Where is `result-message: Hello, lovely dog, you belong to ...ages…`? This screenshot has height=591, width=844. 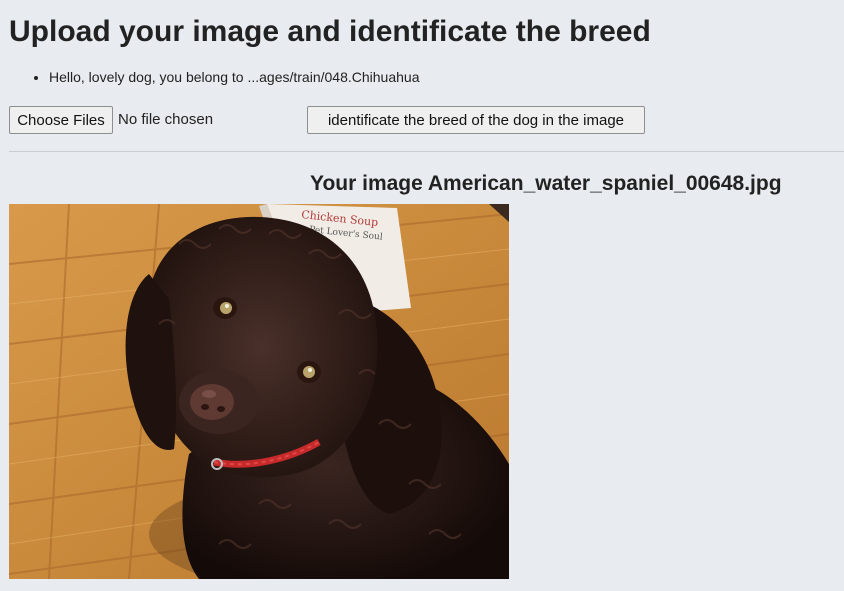 result-message: Hello, lovely dog, you belong to ...ages… is located at coordinates (234, 77).